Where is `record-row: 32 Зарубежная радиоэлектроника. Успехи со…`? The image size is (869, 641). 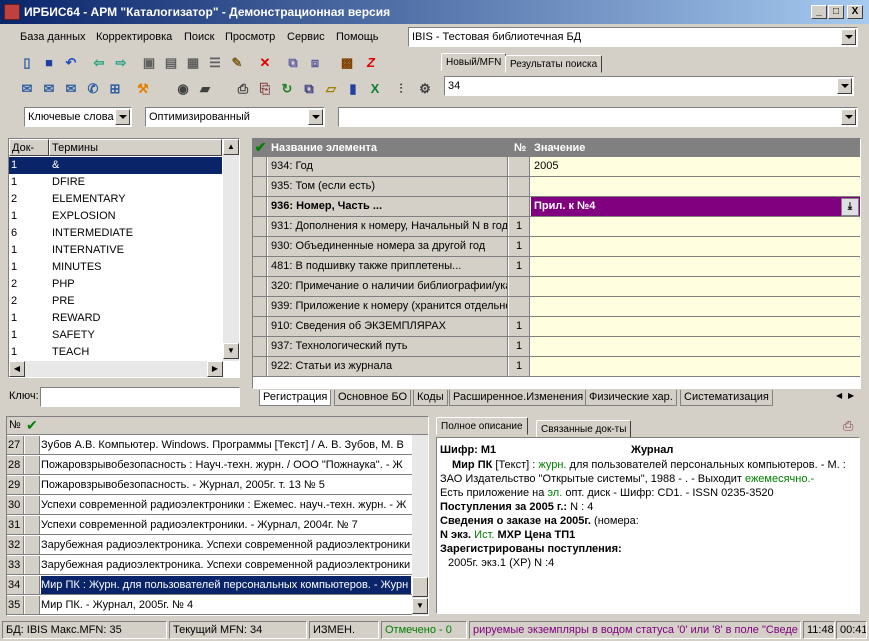
record-row: 32 Зарубежная радиоэлектроника. Успехи со… is located at coordinates (209, 545).